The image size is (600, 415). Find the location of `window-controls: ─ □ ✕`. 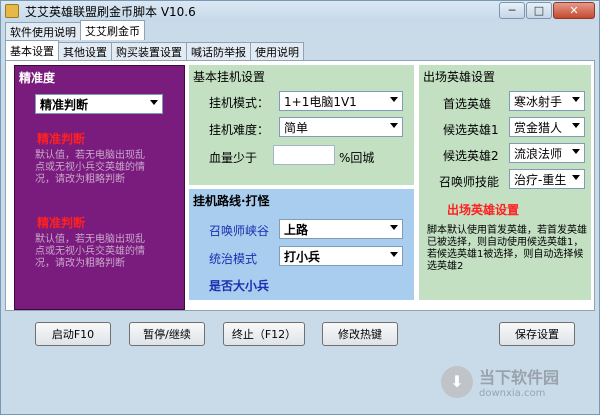

window-controls: ─ □ ✕ is located at coordinates (547, 10).